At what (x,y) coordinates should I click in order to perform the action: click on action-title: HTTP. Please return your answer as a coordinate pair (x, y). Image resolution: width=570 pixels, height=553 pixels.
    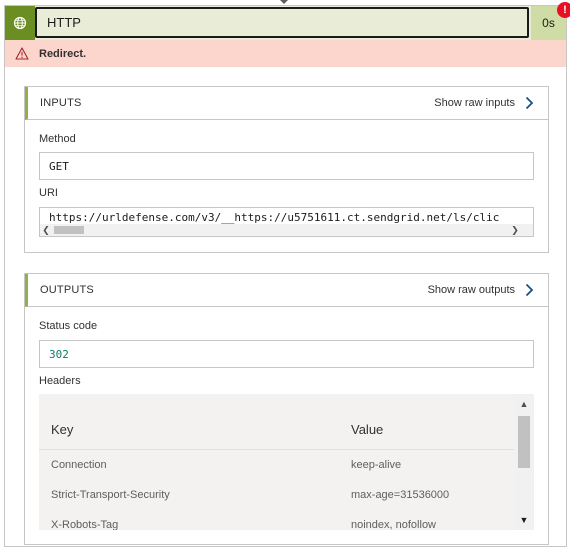
    Looking at the image, I should click on (64, 22).